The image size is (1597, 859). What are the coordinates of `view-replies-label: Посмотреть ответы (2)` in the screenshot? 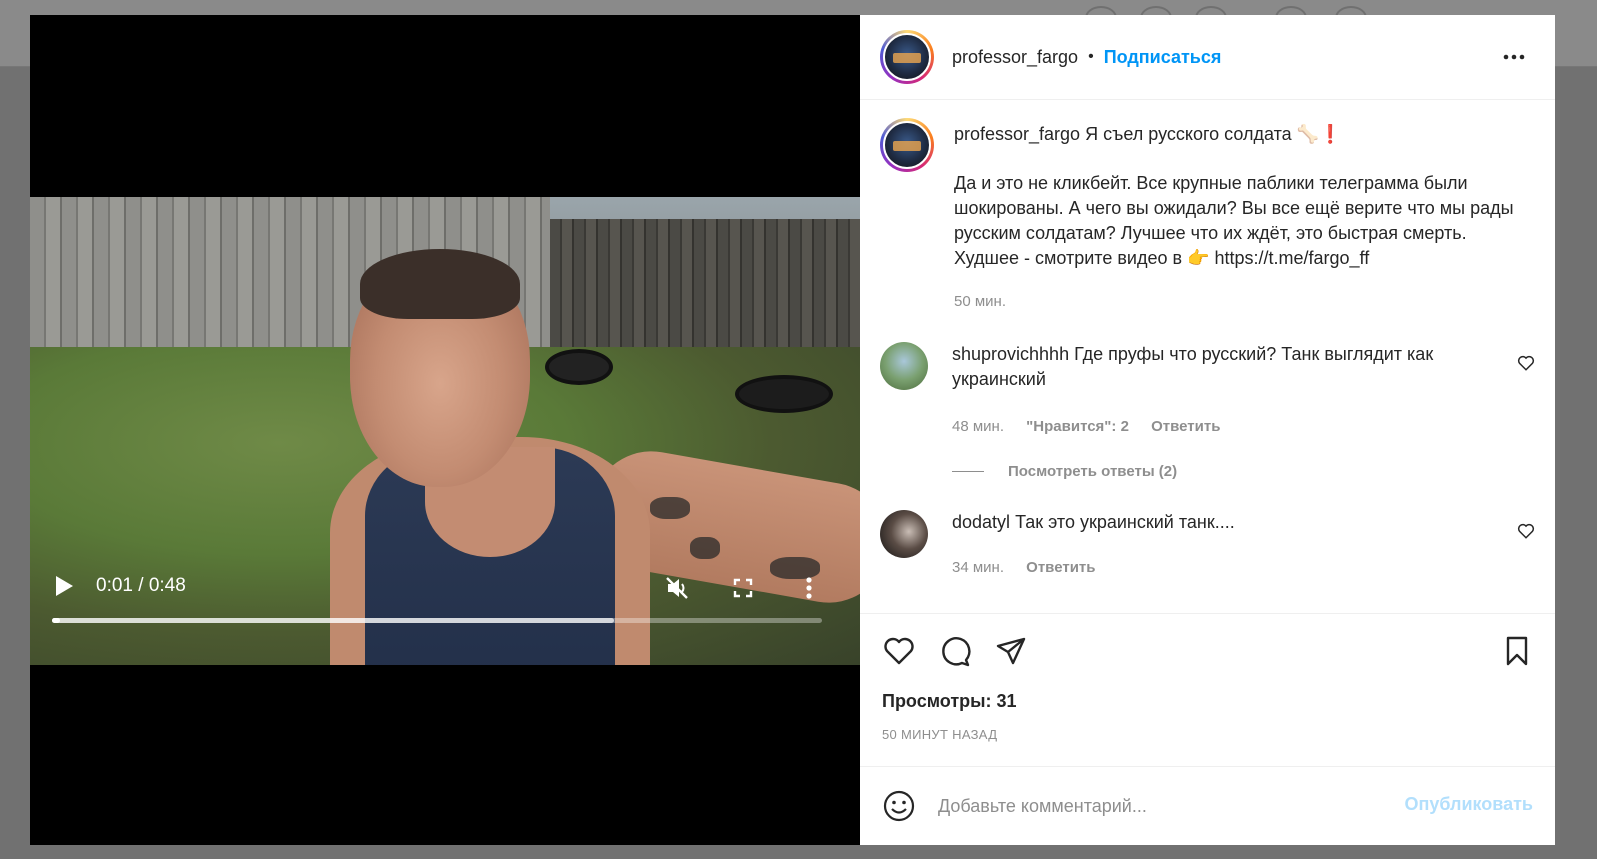 It's located at (1093, 471).